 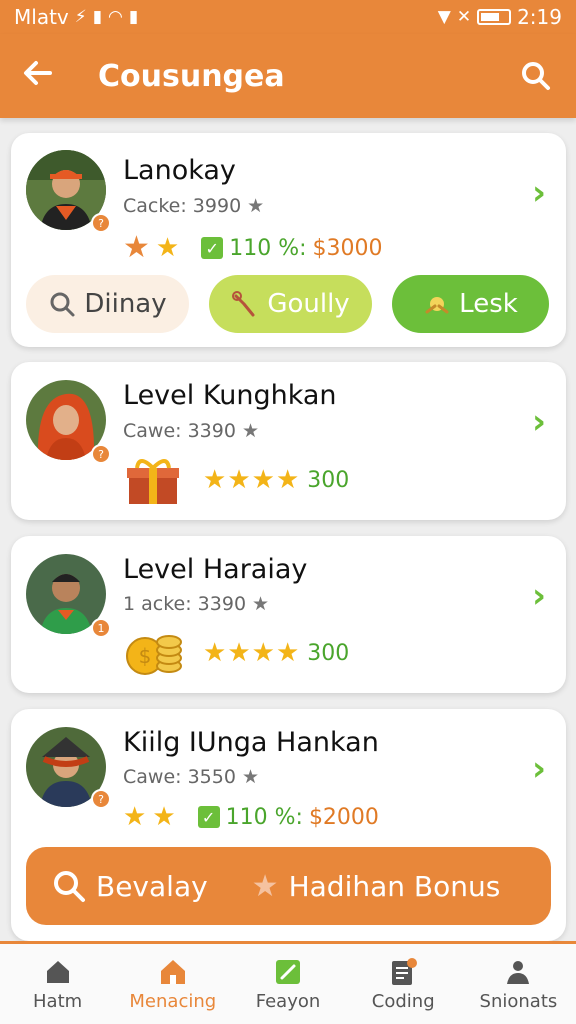 I want to click on card-meta-text: Cacke: 3990, so click(x=182, y=206).